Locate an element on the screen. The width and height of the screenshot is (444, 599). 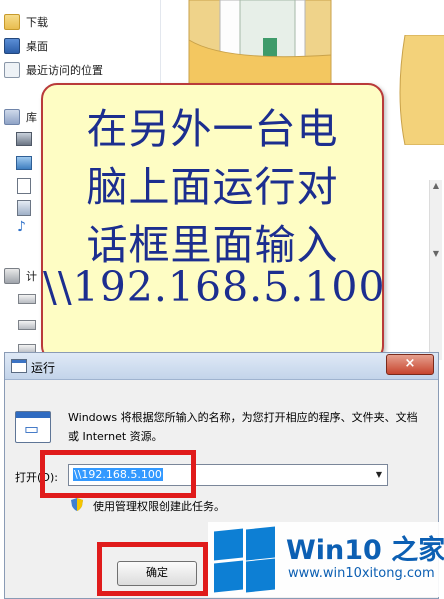
nav-item-label: 库 is located at coordinates (31, 117).